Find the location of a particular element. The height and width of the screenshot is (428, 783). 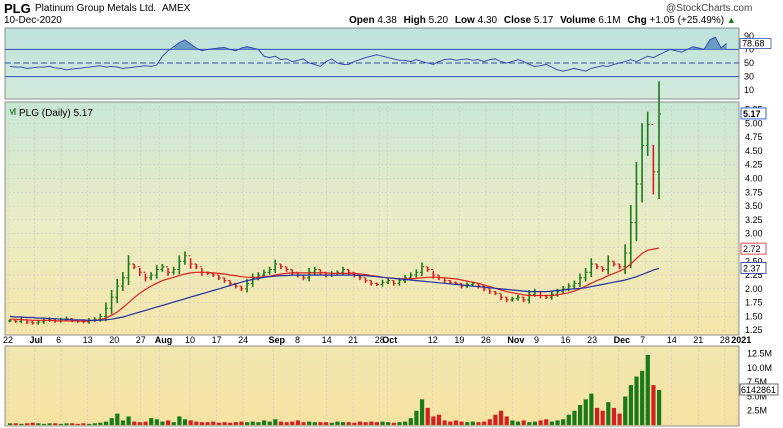

x-axis-label: Jul is located at coordinates (36, 340).